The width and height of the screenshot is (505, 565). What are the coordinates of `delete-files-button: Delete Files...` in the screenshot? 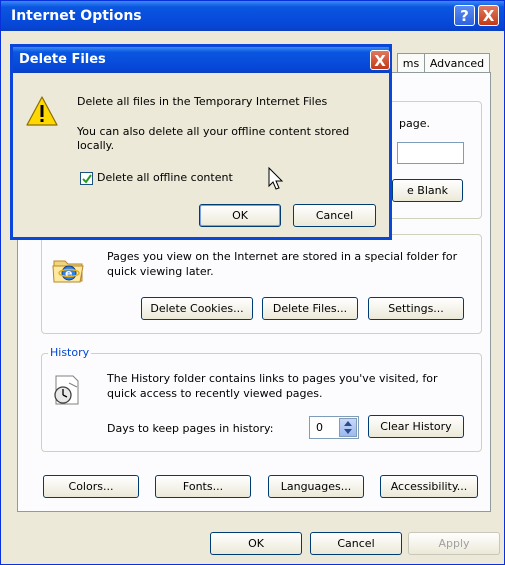 It's located at (310, 308).